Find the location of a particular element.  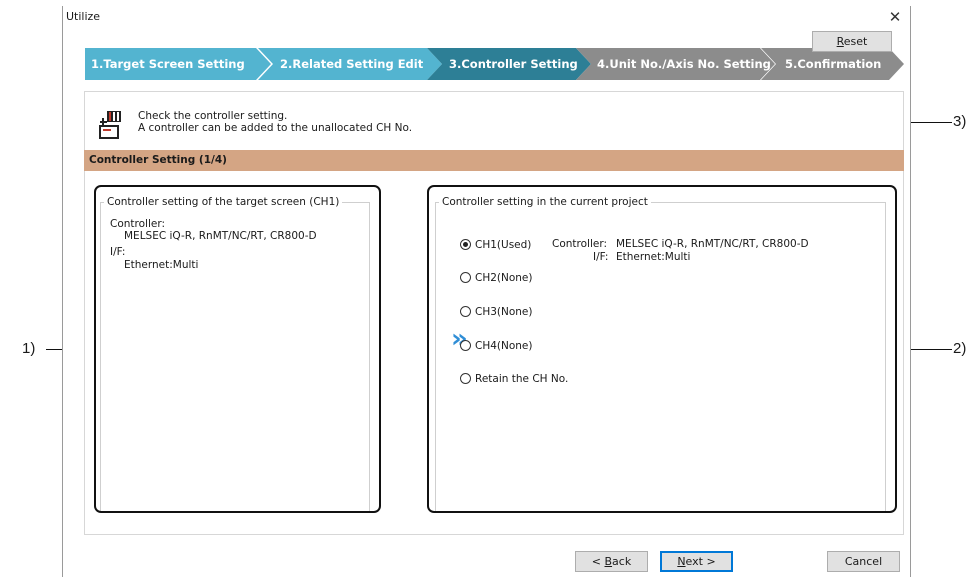

window-title: Utilize is located at coordinates (83, 16).